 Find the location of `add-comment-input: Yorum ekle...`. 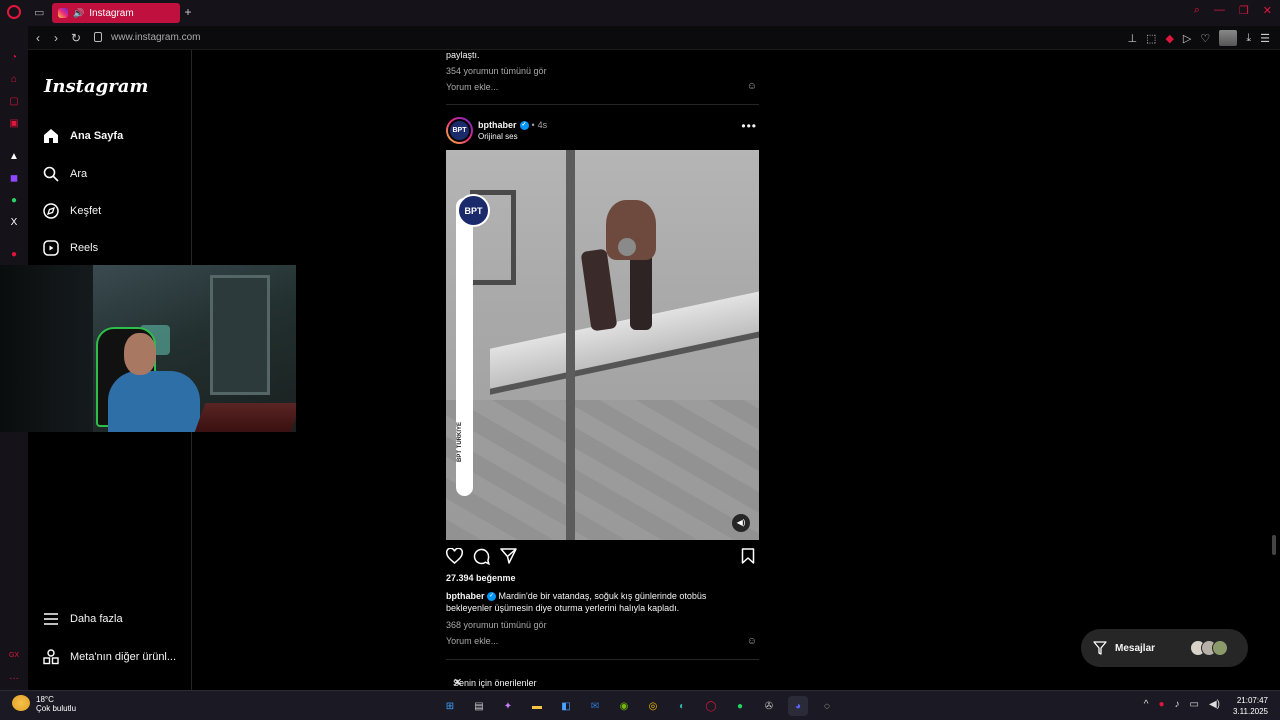

add-comment-input: Yorum ekle... is located at coordinates (472, 641).